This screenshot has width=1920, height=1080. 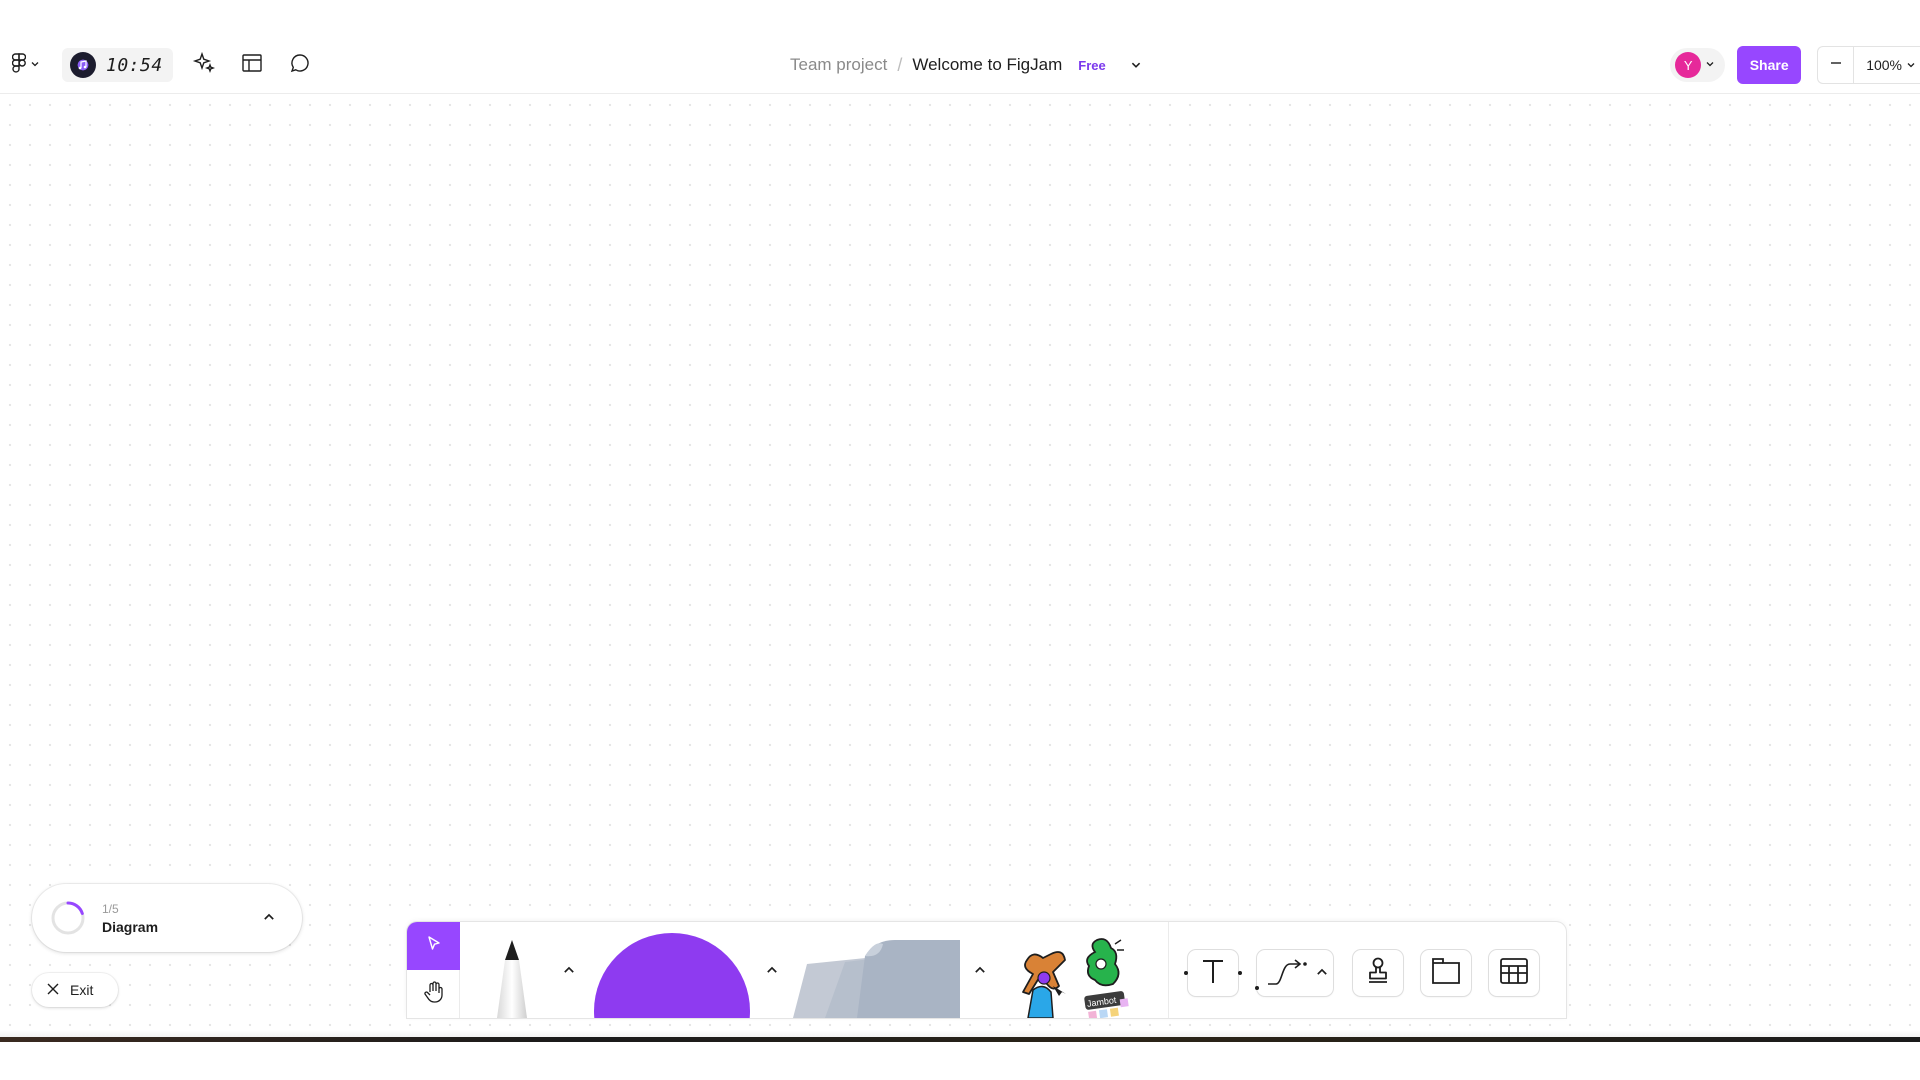 I want to click on table-icon, so click(x=1514, y=973).